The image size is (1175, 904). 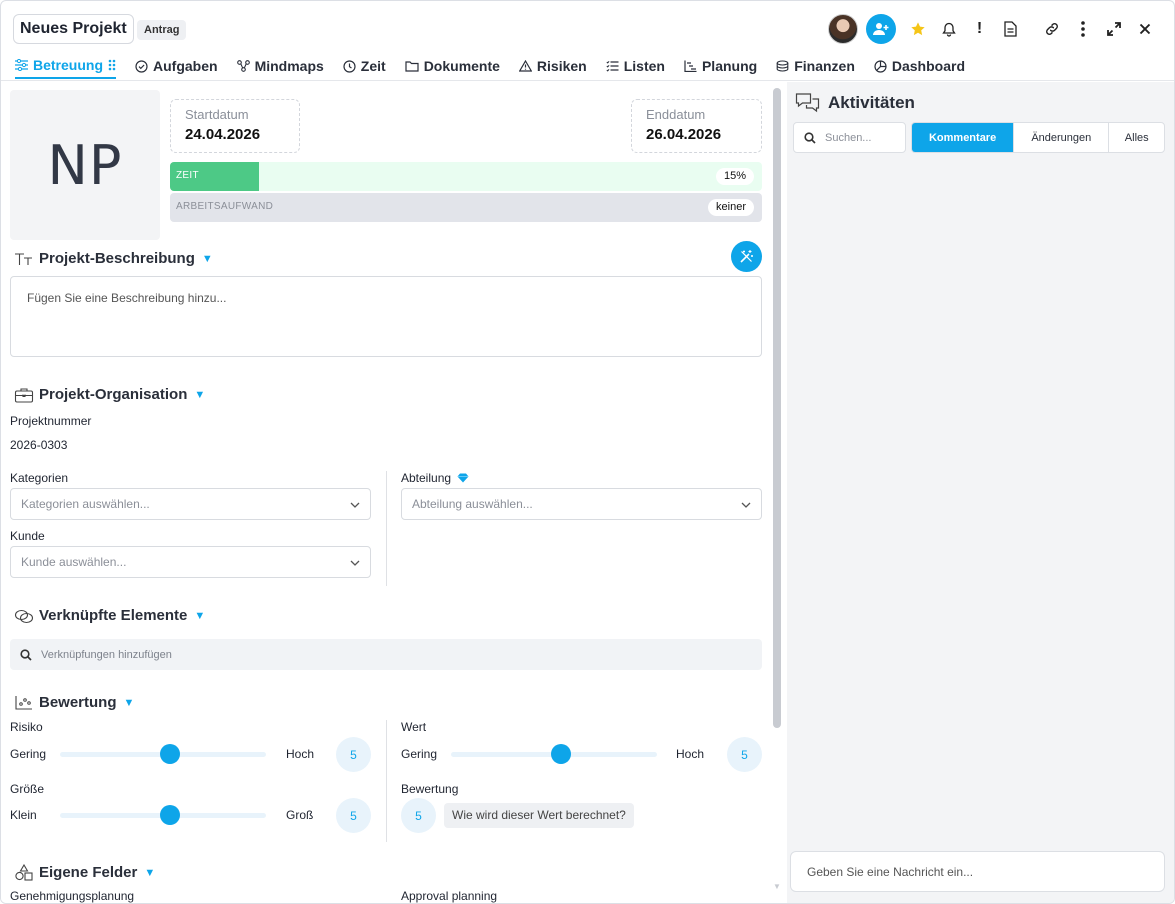 I want to click on warning-icon, so click(x=525, y=66).